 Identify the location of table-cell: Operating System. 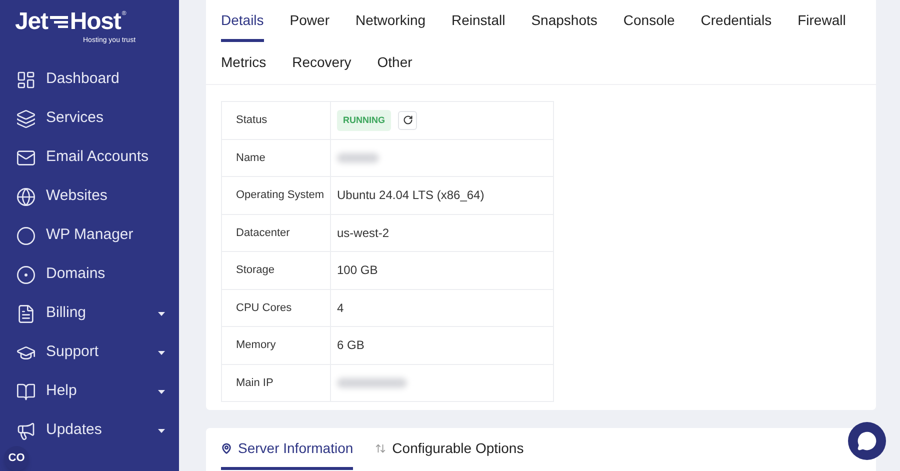
(276, 195).